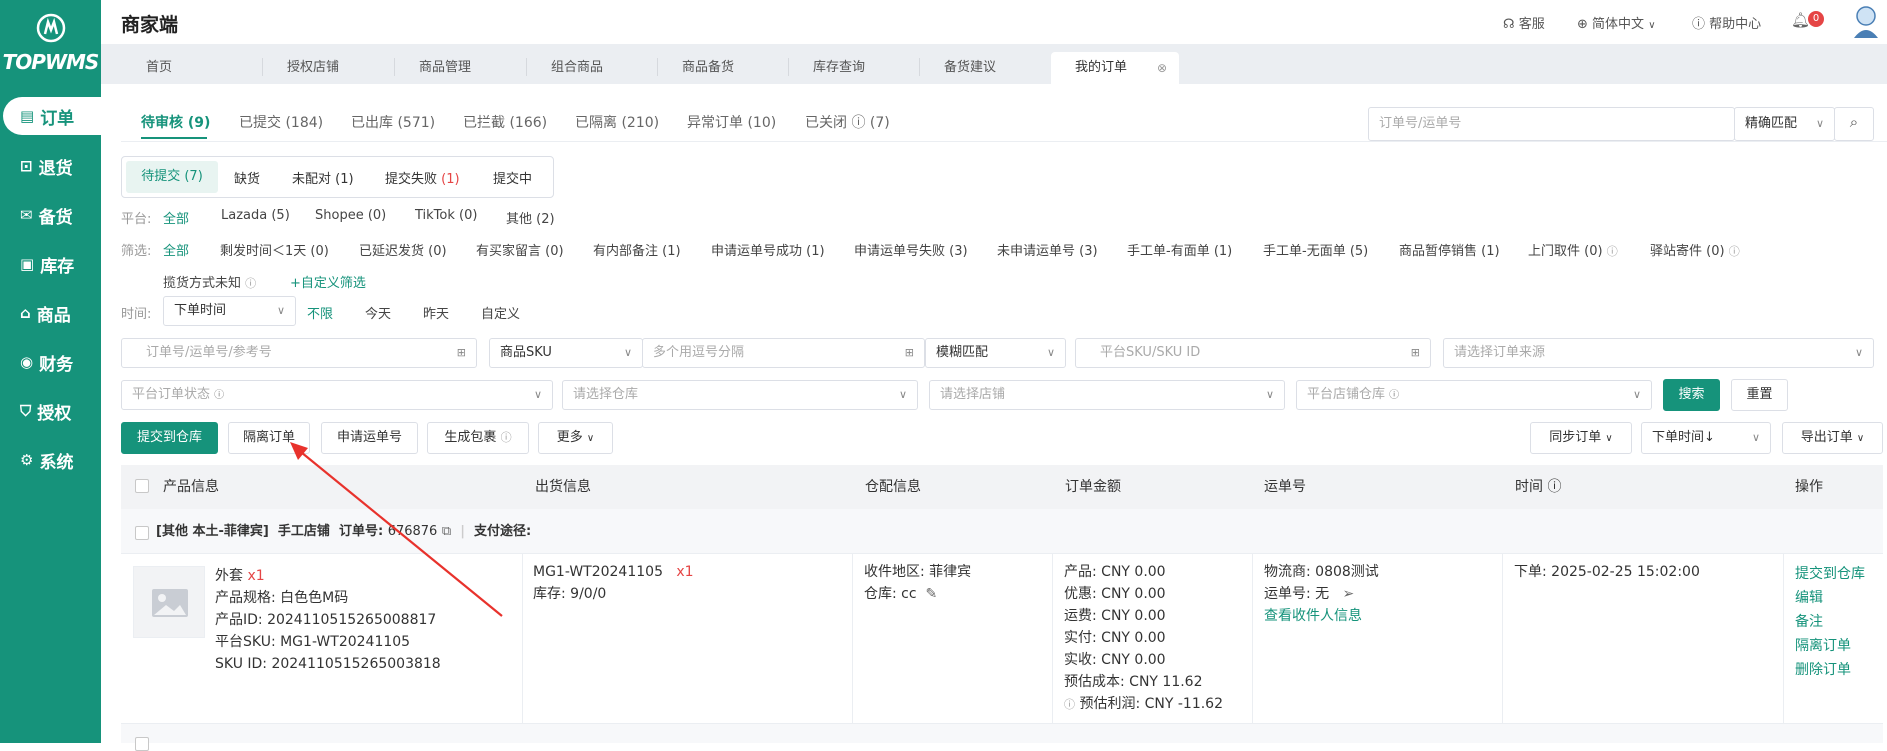  I want to click on sidebar-item-inventory: ▣ 库存, so click(50, 264).